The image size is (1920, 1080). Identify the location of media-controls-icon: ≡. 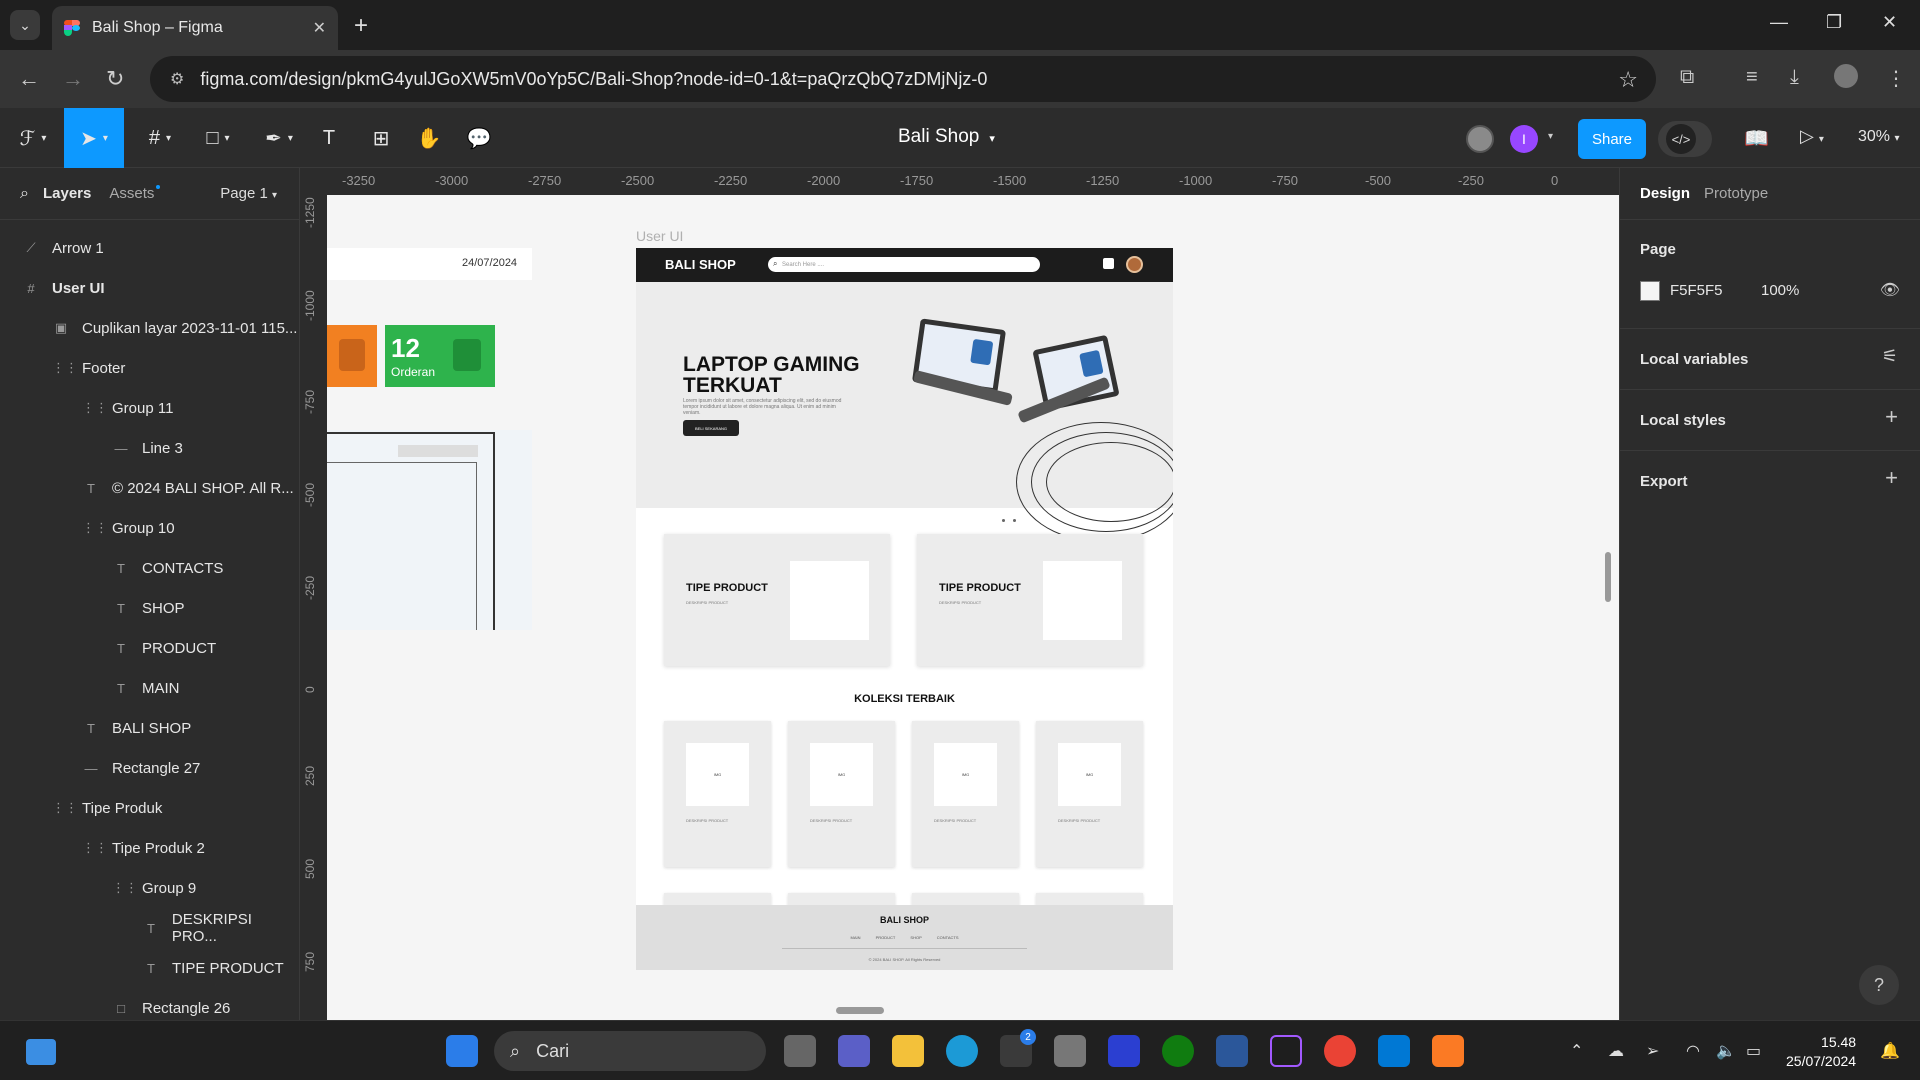
(1752, 77).